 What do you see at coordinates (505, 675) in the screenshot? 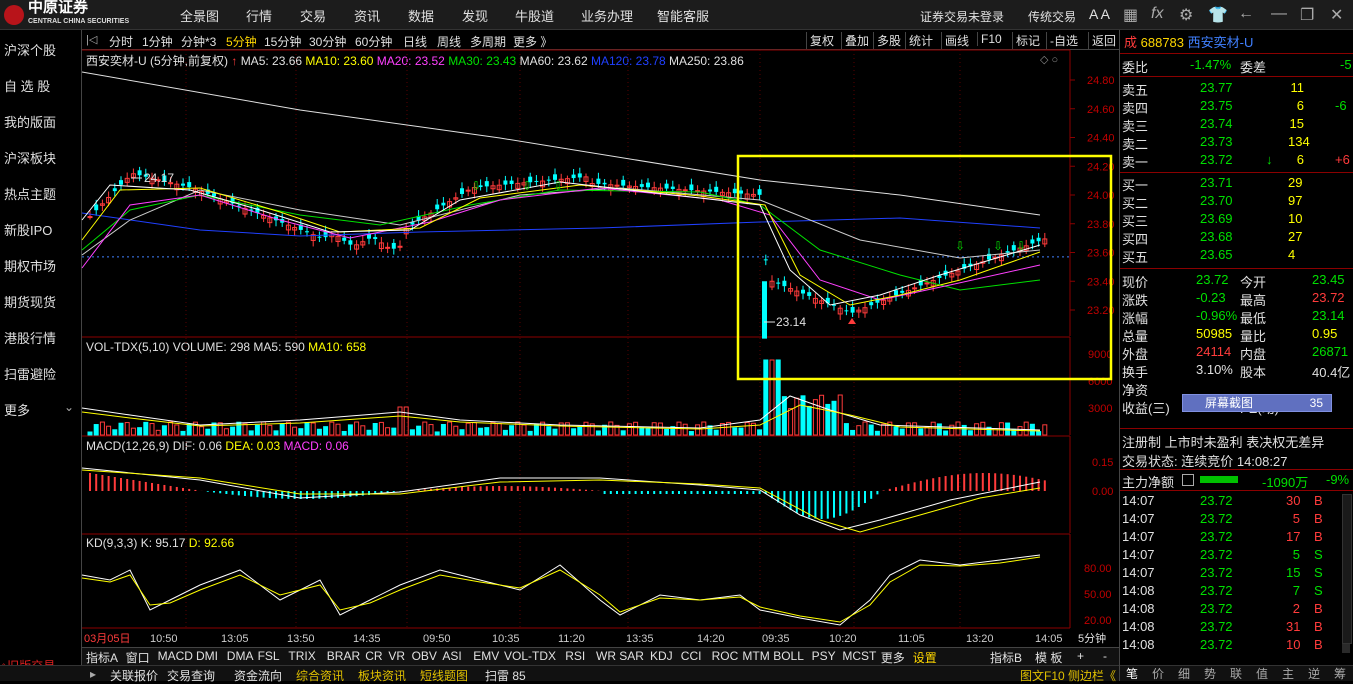
I see `bottom-link: 扫雷 85` at bounding box center [505, 675].